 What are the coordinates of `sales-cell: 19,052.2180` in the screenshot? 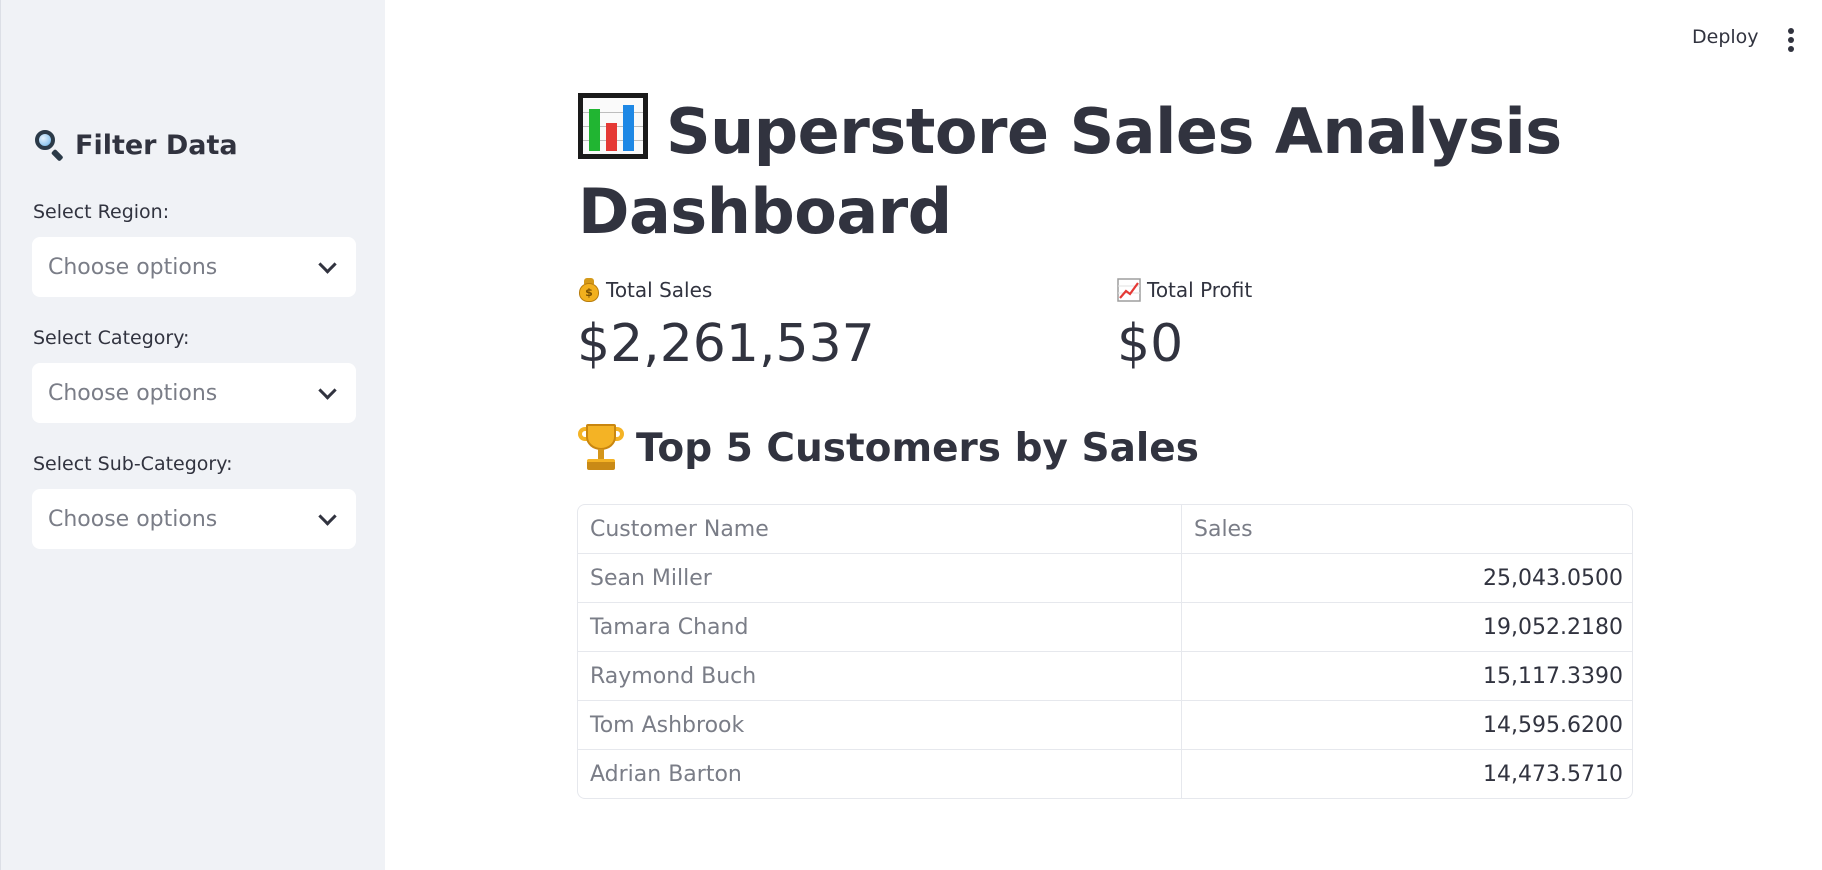 It's located at (1407, 627).